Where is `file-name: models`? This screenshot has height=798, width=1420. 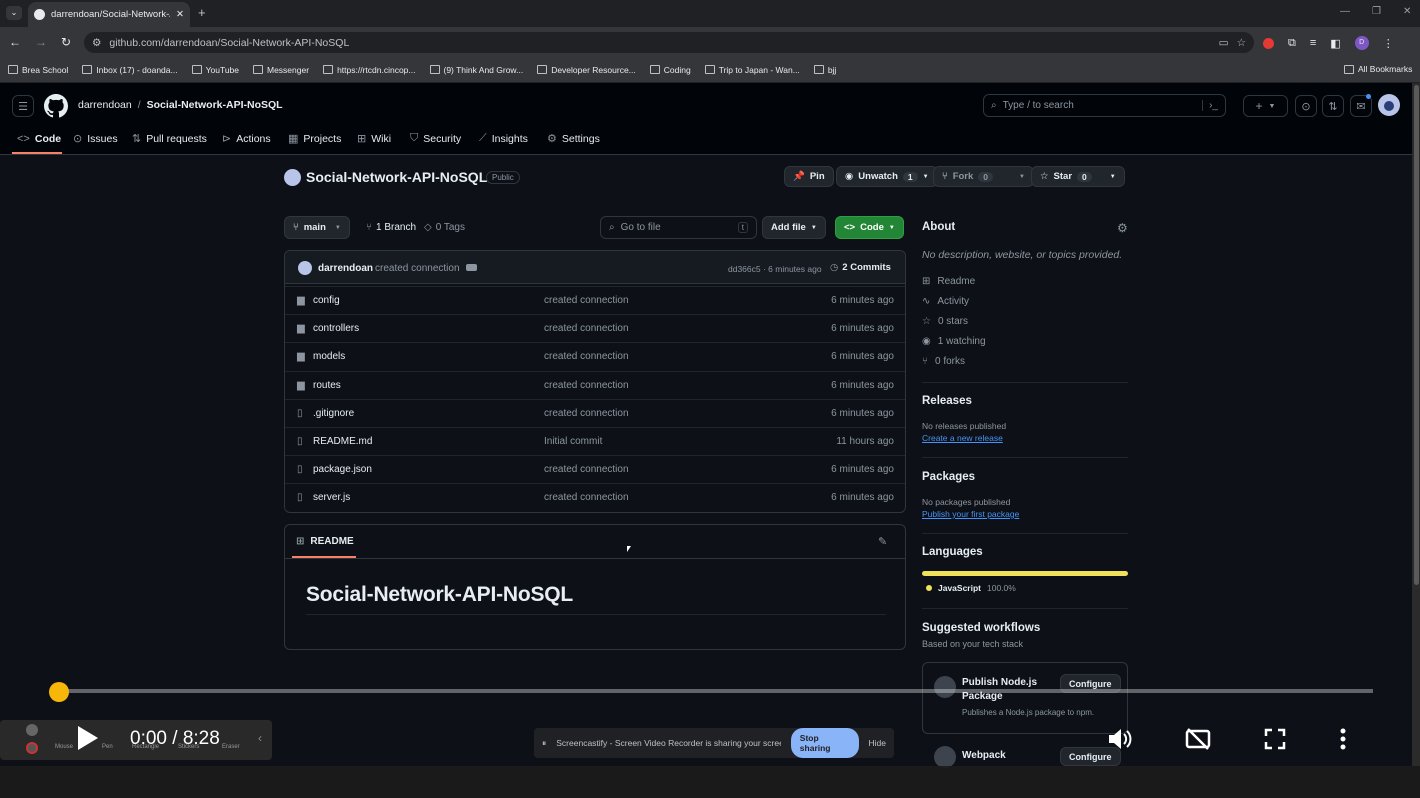 file-name: models is located at coordinates (329, 356).